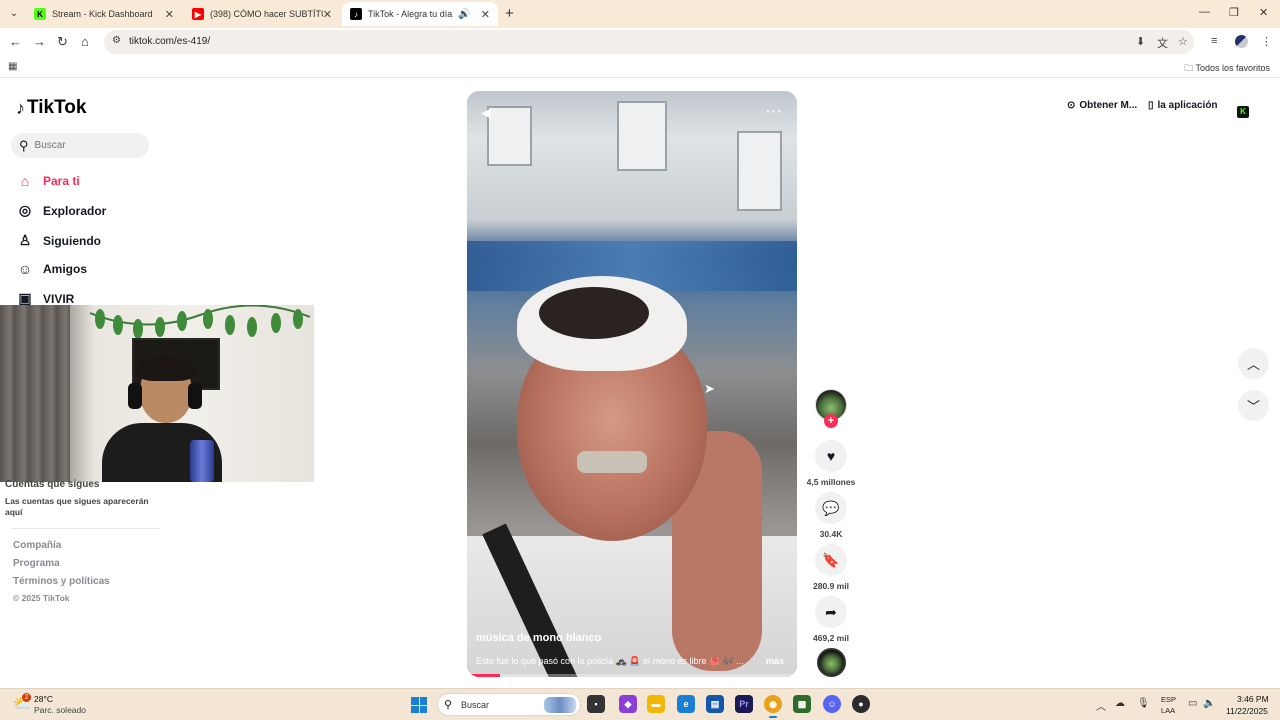 This screenshot has height=720, width=1280. I want to click on tiktok-note-icon: ♪, so click(20, 107).